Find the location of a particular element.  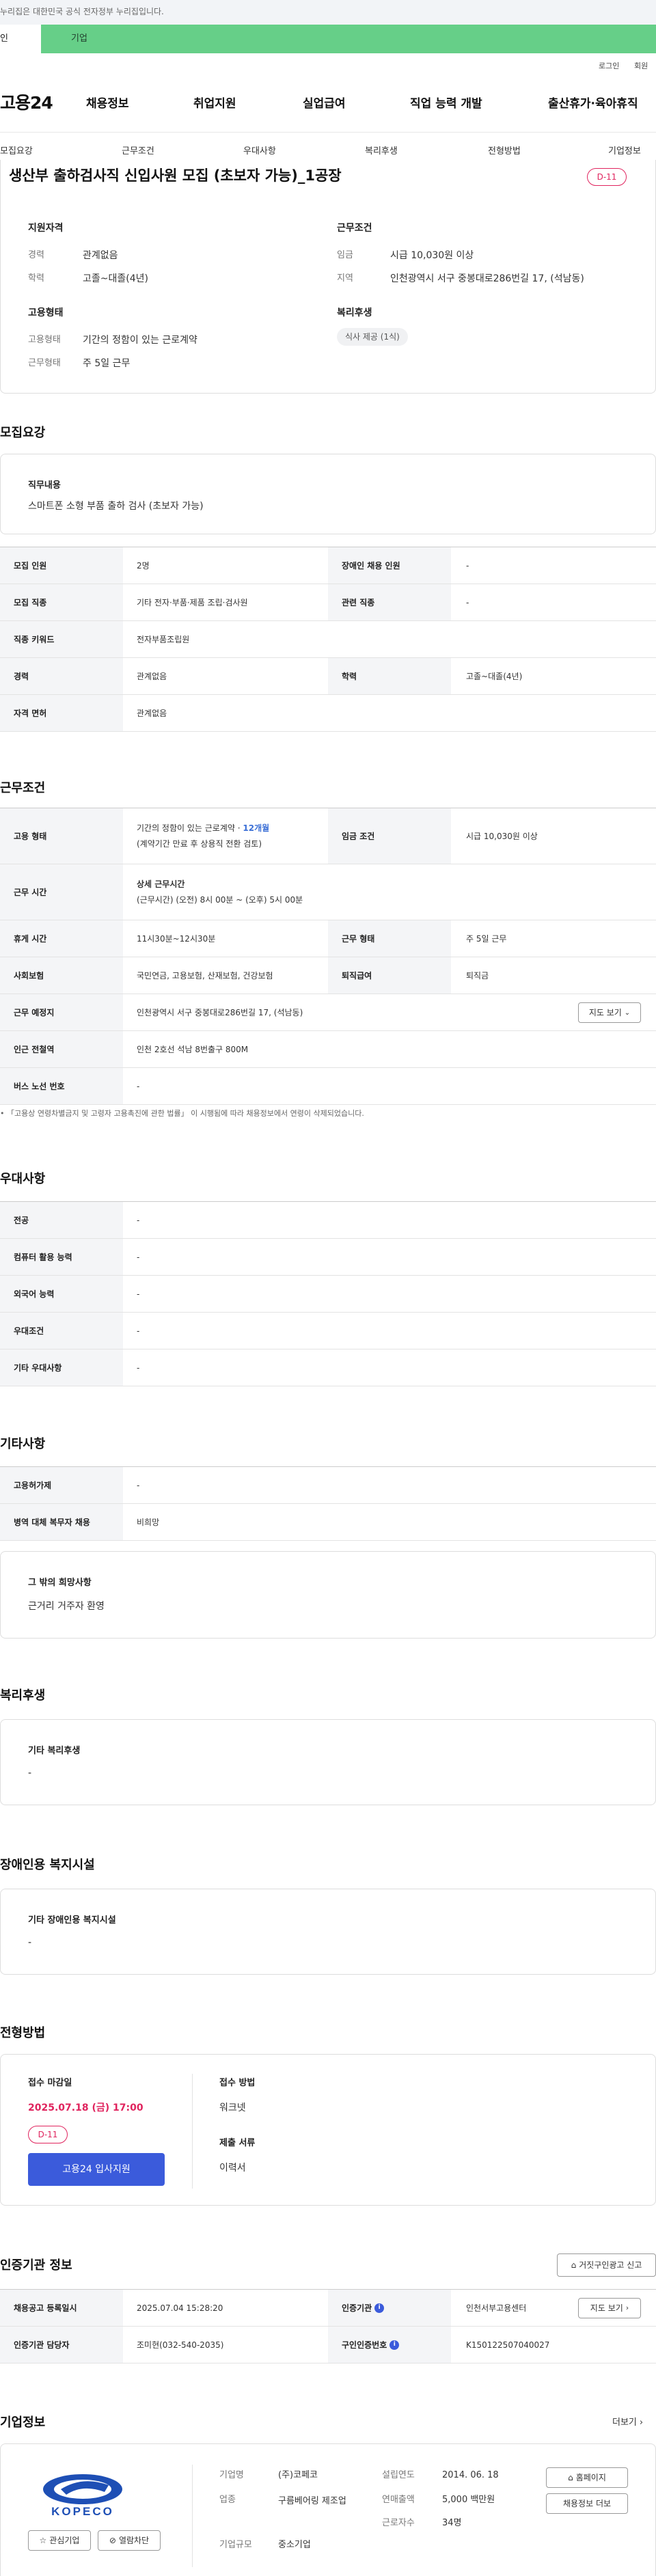

count-value: 2명 is located at coordinates (143, 565).